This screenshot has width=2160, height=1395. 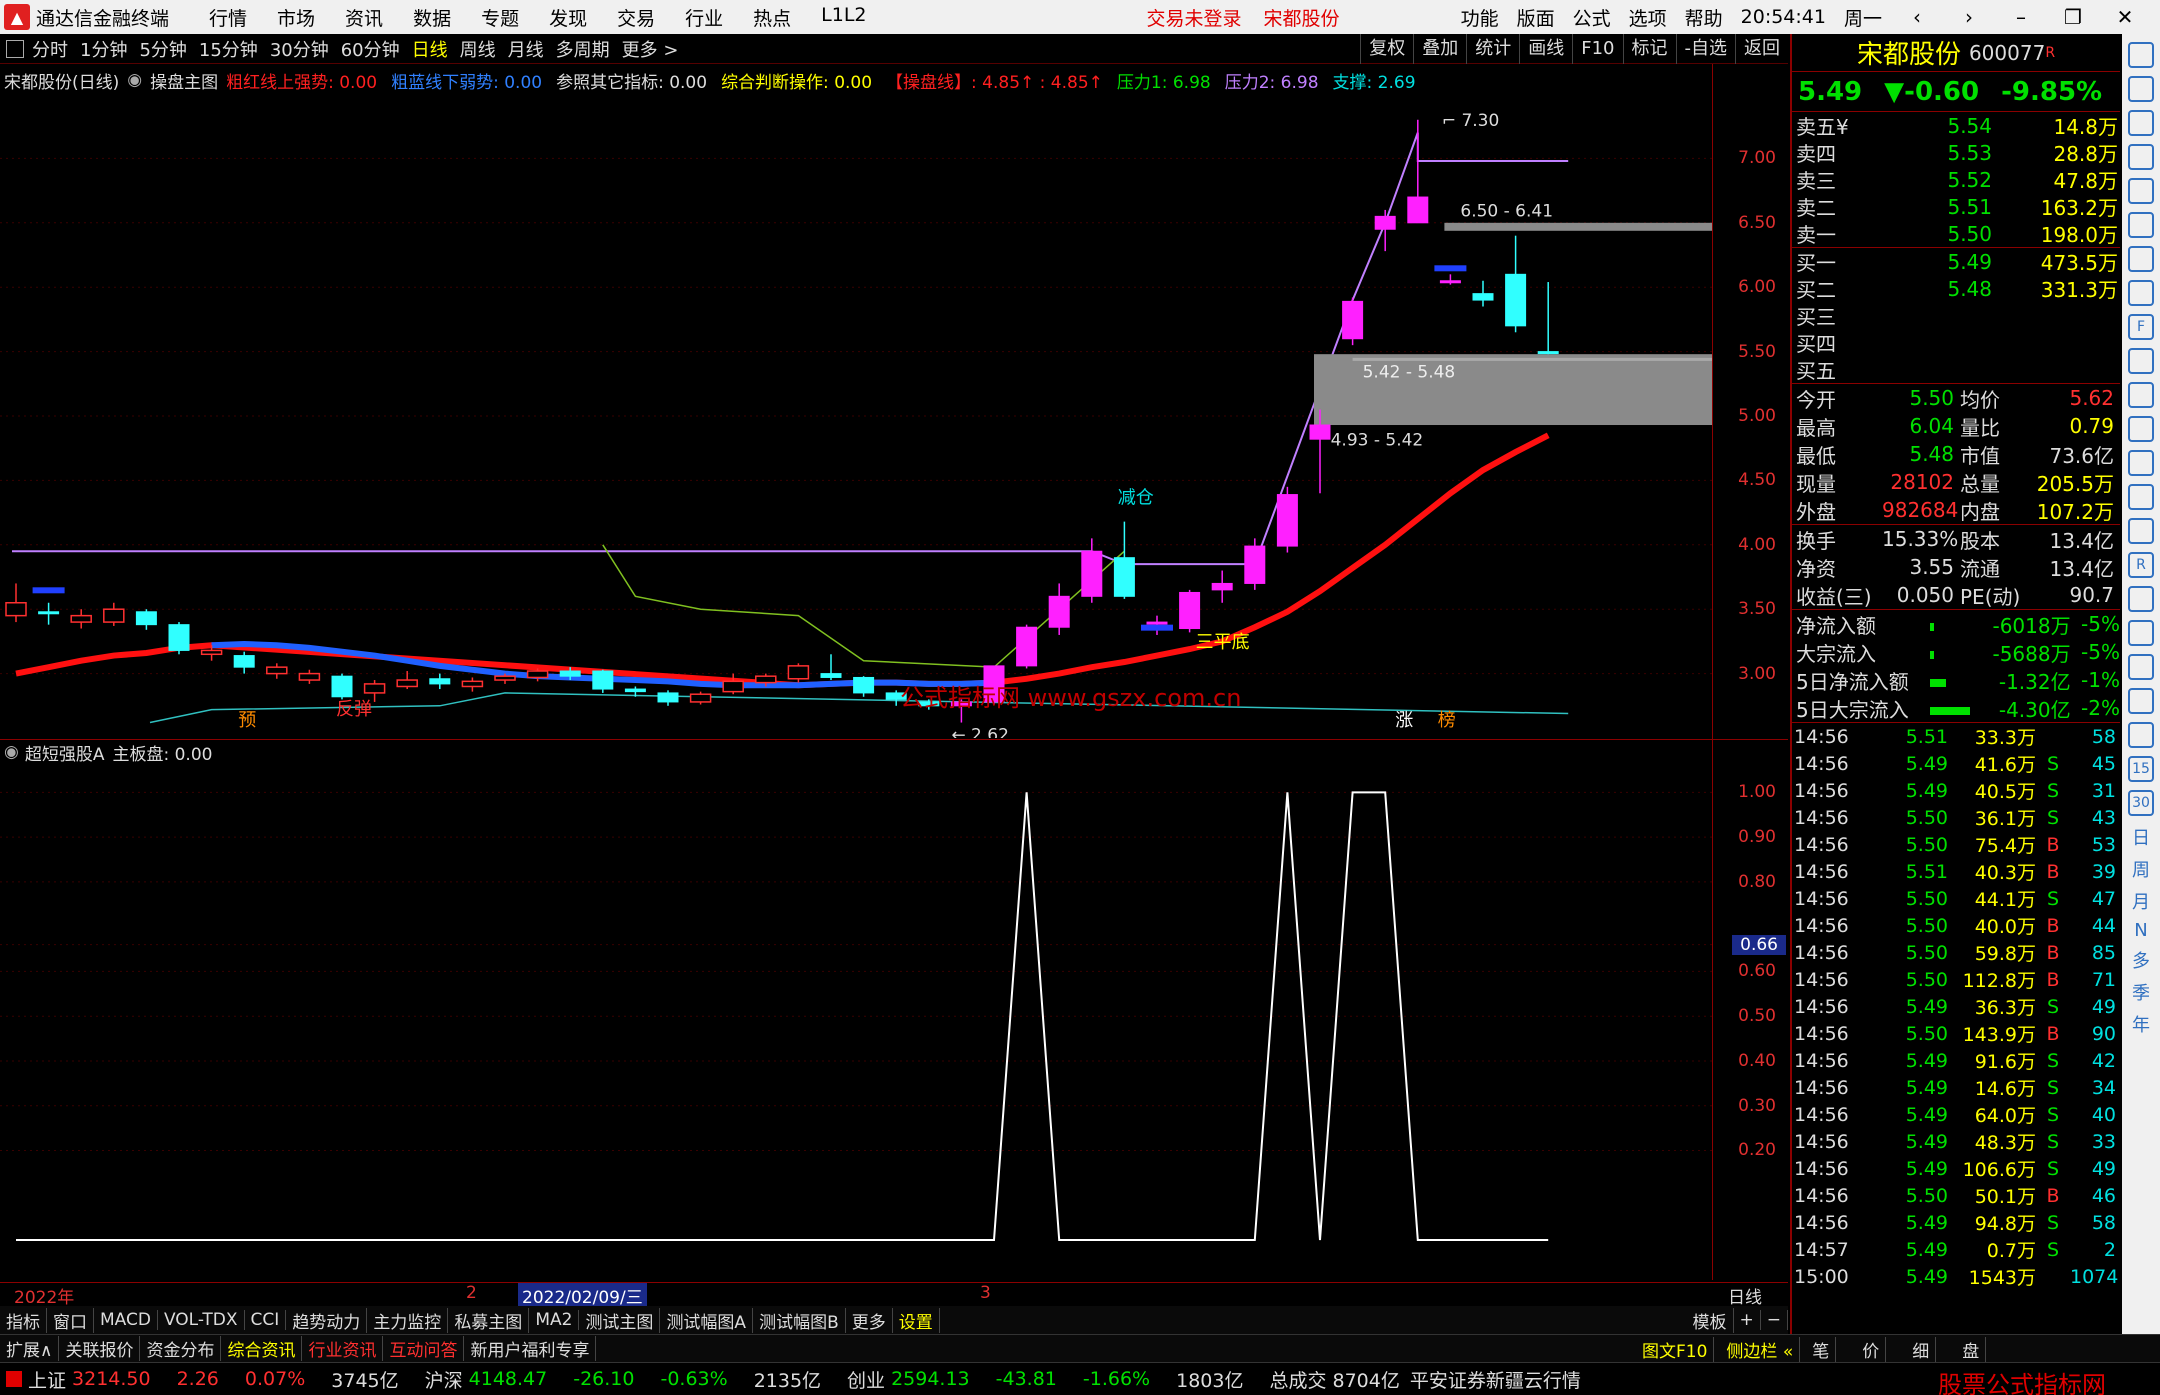 What do you see at coordinates (1597, 49) in the screenshot?
I see `toolbar-button-4: F10` at bounding box center [1597, 49].